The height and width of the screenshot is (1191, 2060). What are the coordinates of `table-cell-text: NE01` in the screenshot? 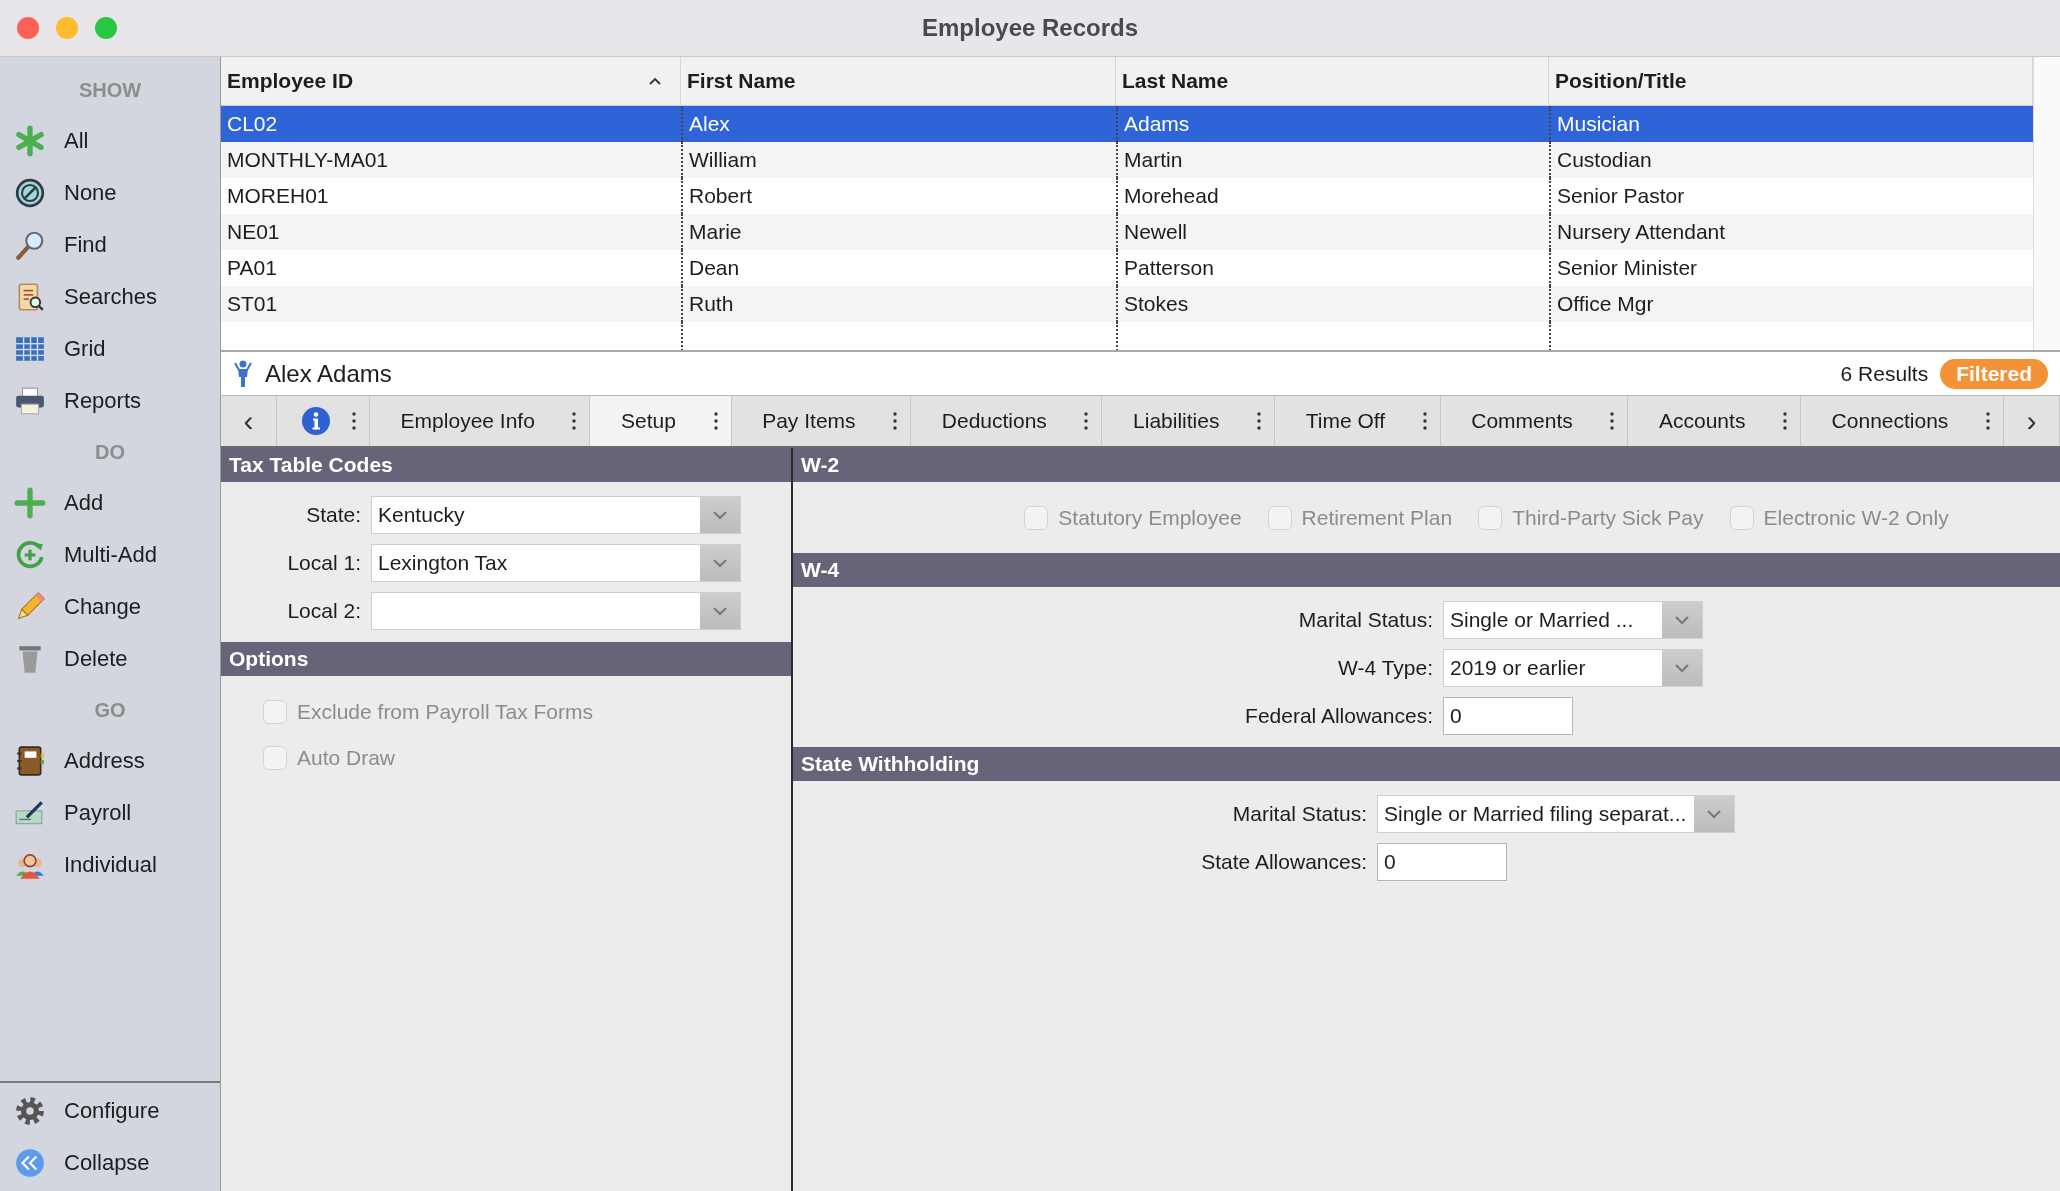 It's located at (253, 232).